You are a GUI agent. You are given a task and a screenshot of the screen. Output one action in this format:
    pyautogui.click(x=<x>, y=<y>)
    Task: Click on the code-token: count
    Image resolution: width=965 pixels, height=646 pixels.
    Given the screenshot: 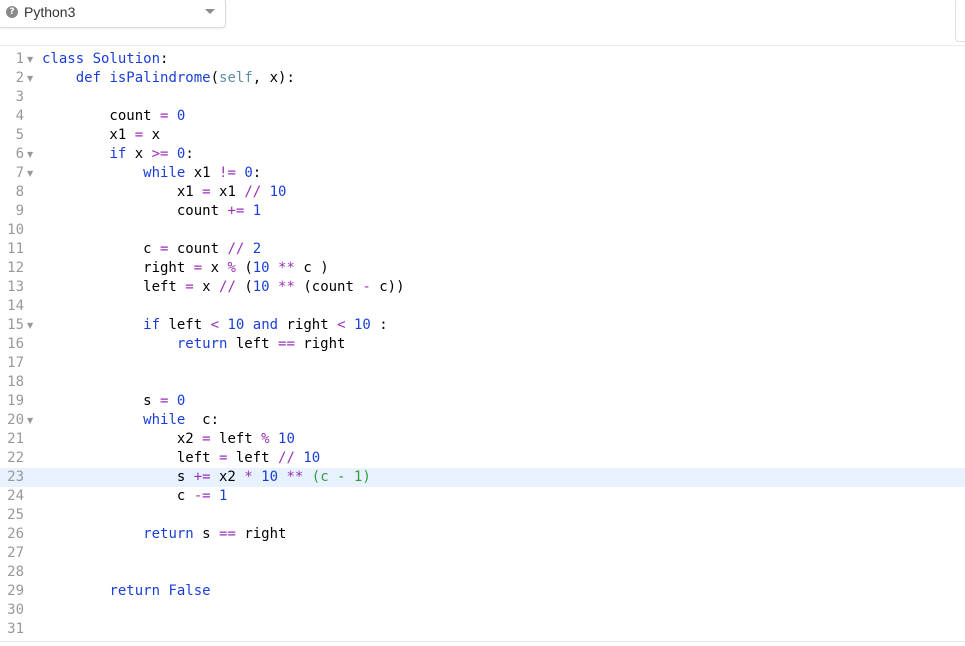 What is the action you would take?
    pyautogui.click(x=198, y=249)
    